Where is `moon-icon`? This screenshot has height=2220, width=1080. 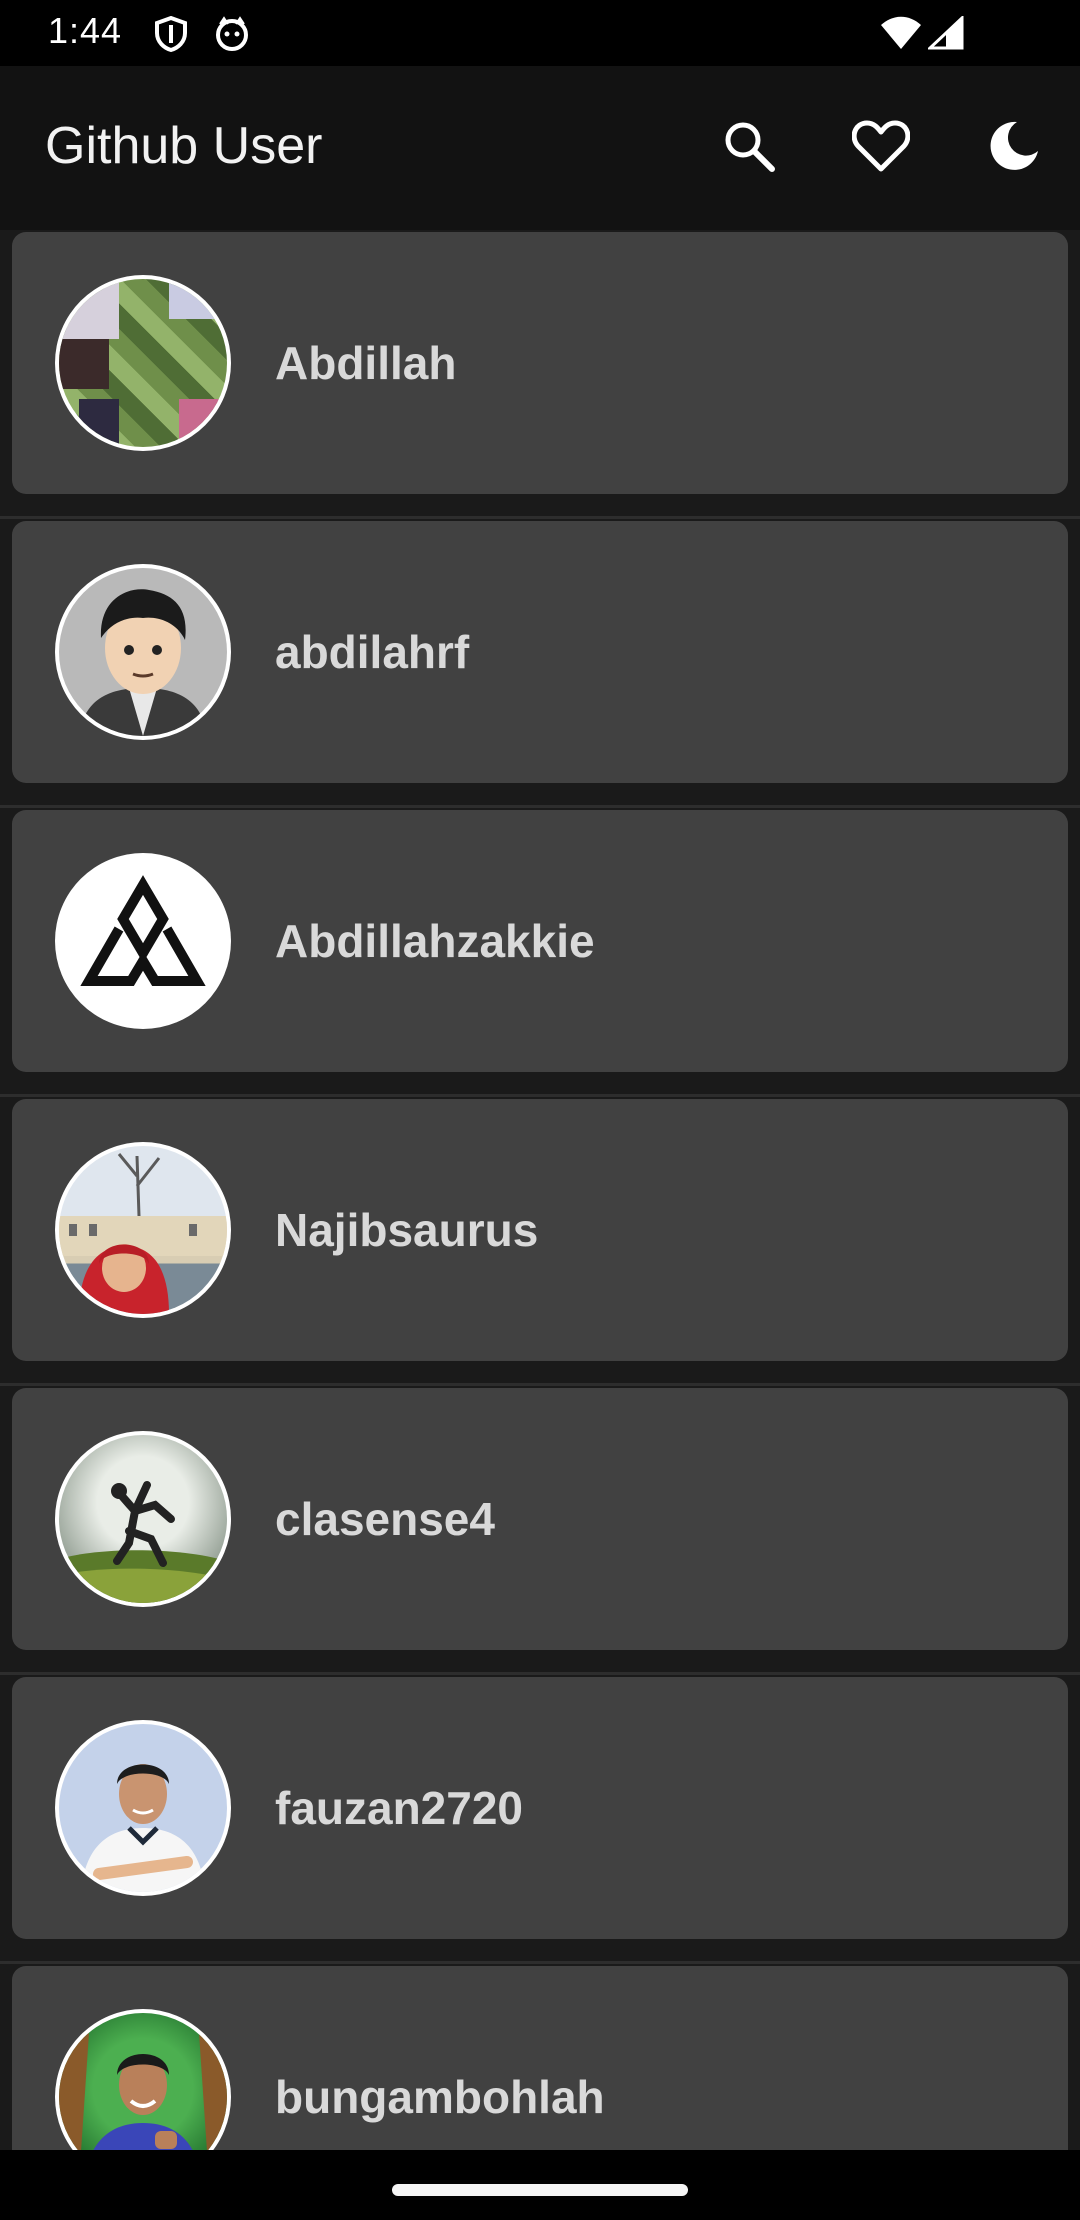 moon-icon is located at coordinates (1014, 148).